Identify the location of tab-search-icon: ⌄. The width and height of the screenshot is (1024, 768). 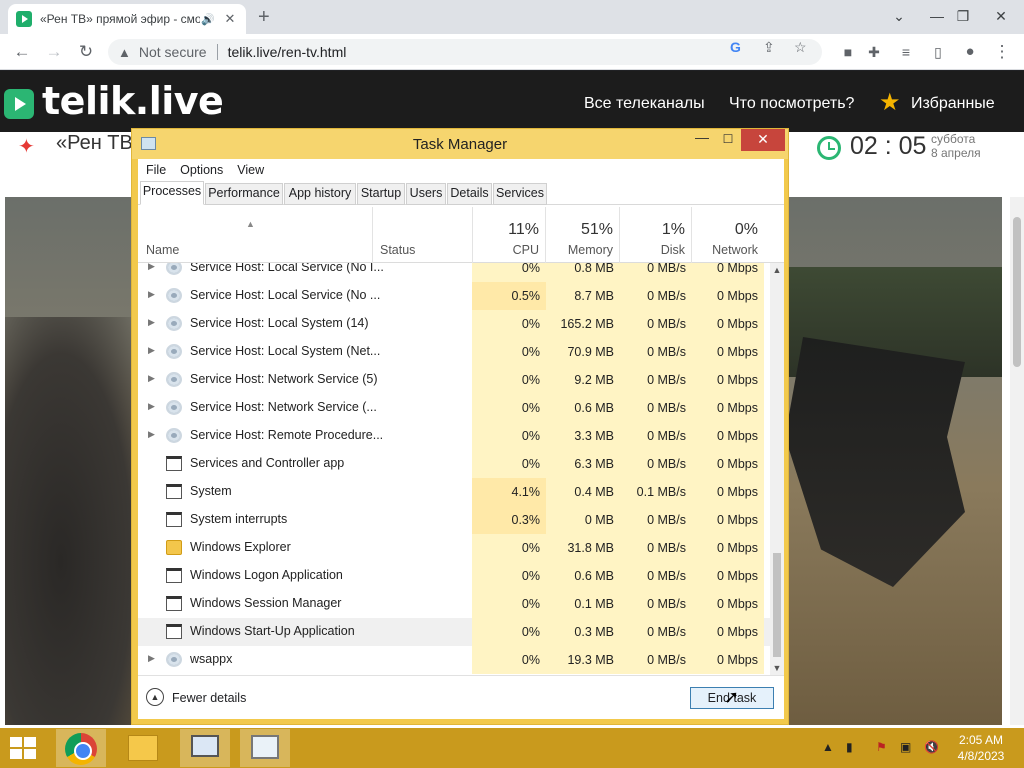
(899, 16).